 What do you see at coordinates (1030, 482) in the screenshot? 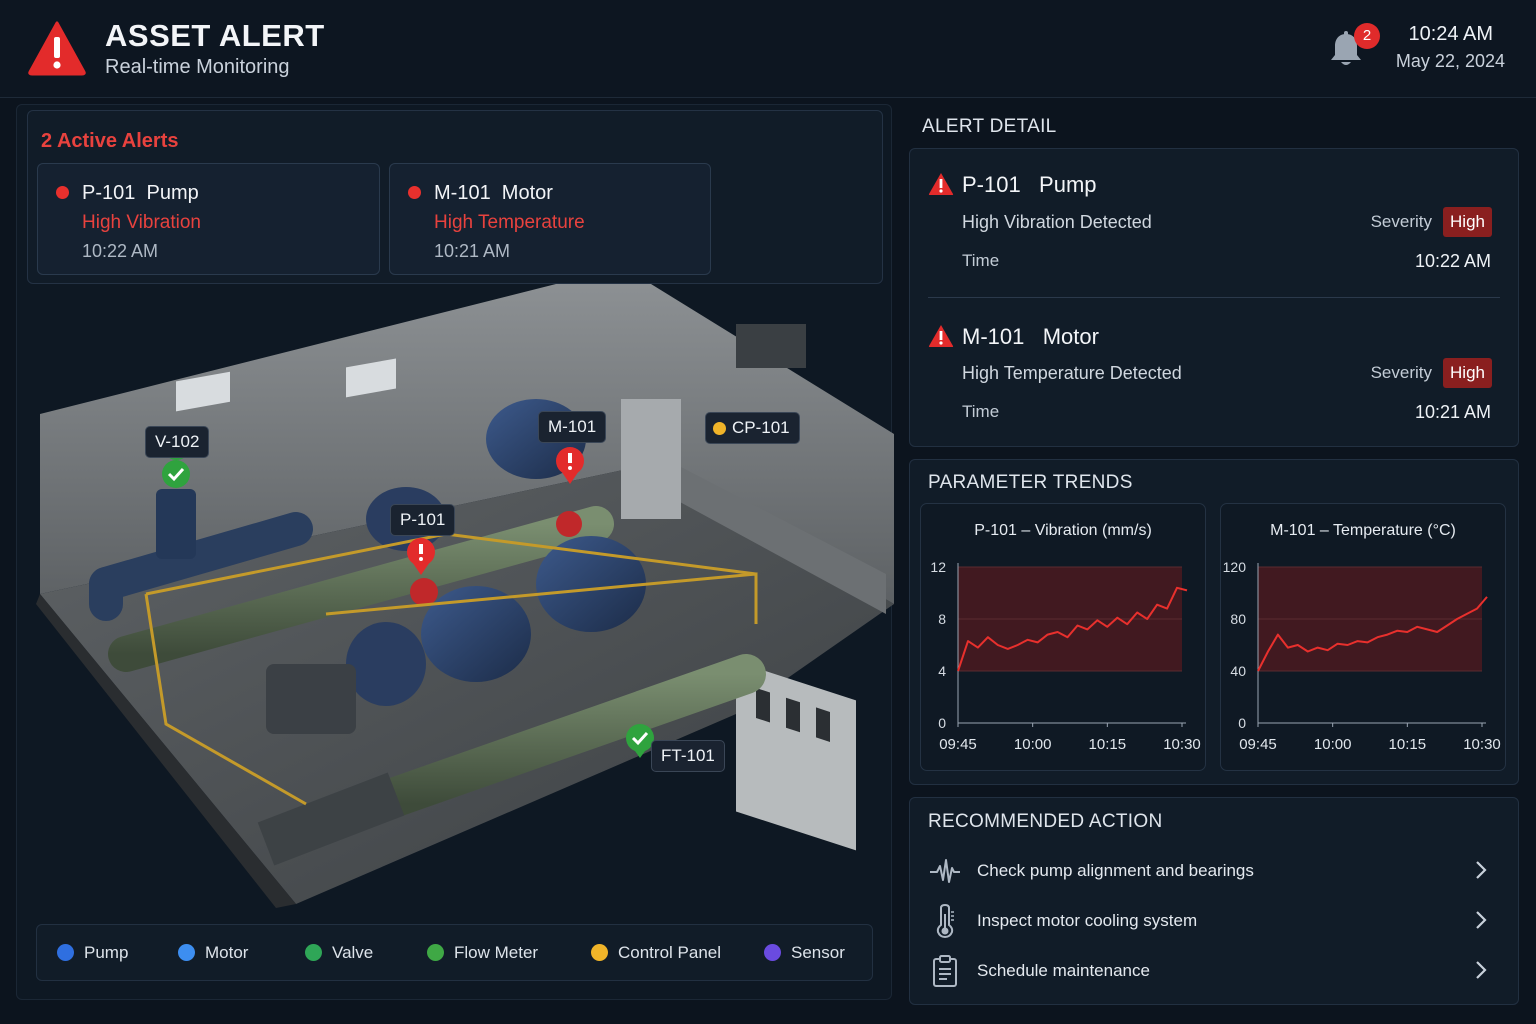
I see `parameter-trends-title: PARAMETER TRENDS` at bounding box center [1030, 482].